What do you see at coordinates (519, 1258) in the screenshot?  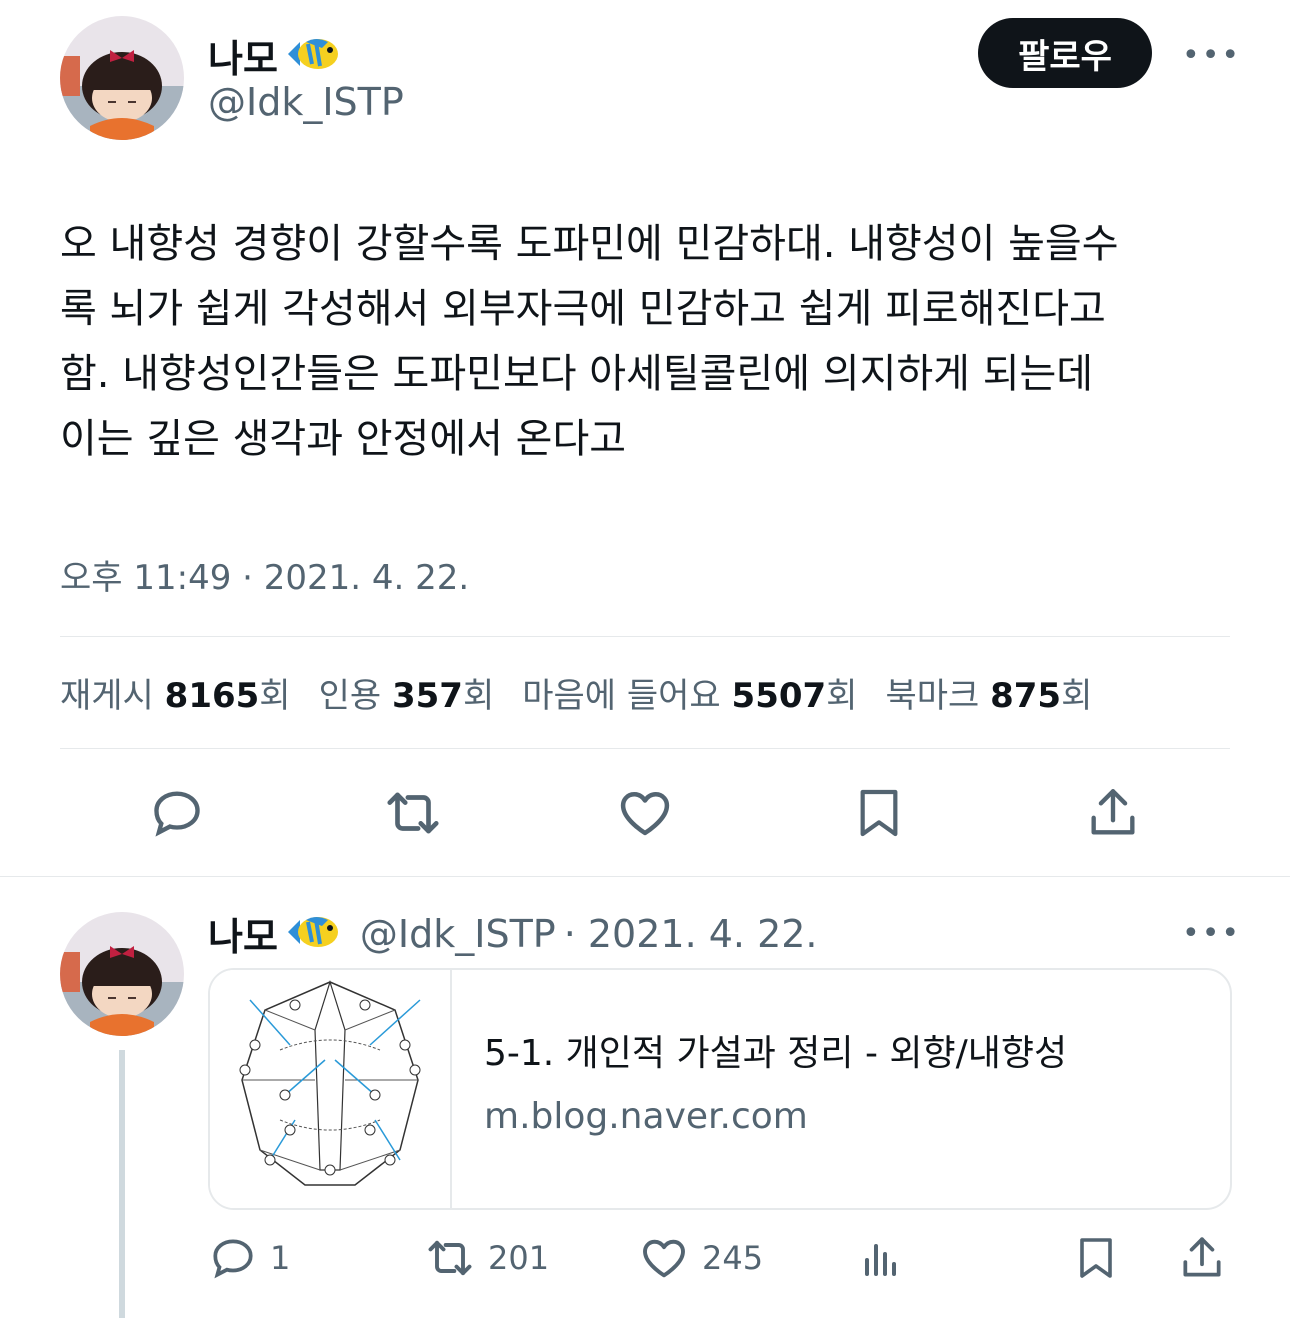 I see `retweet-count: 201` at bounding box center [519, 1258].